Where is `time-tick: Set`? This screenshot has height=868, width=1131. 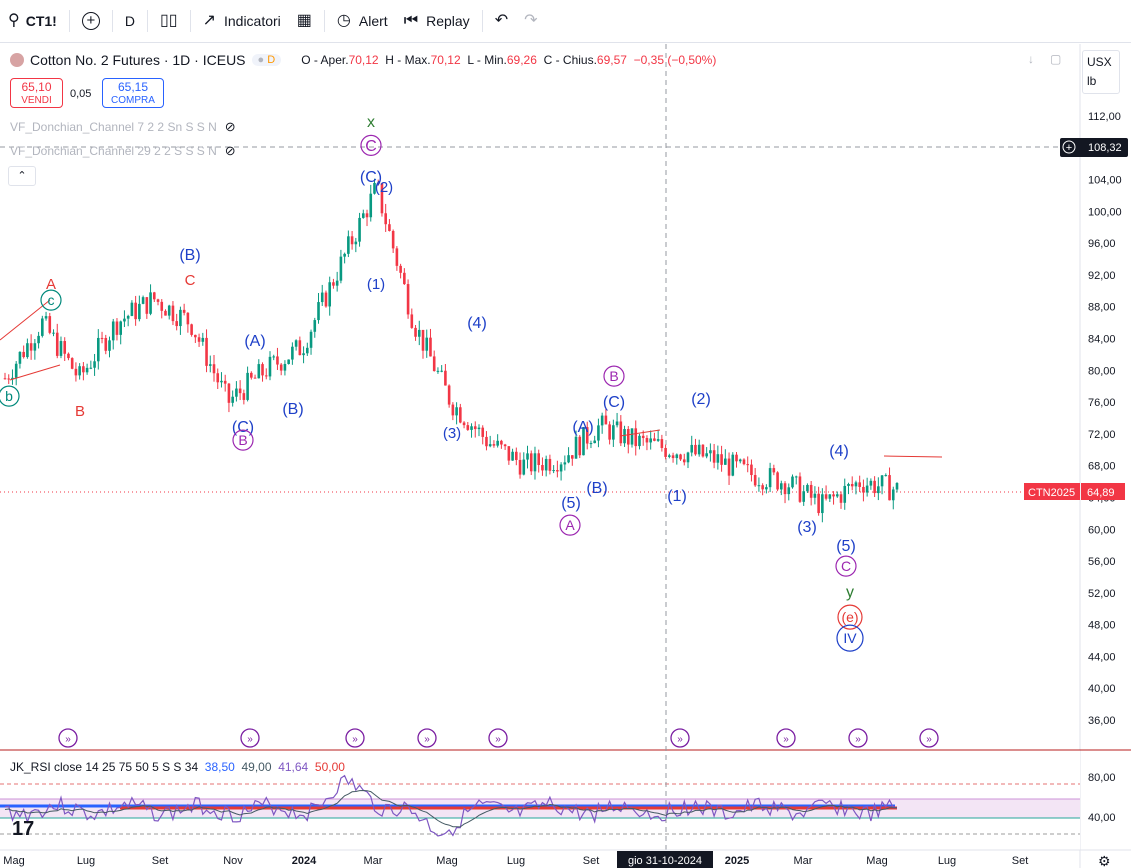
time-tick: Set is located at coordinates (160, 861).